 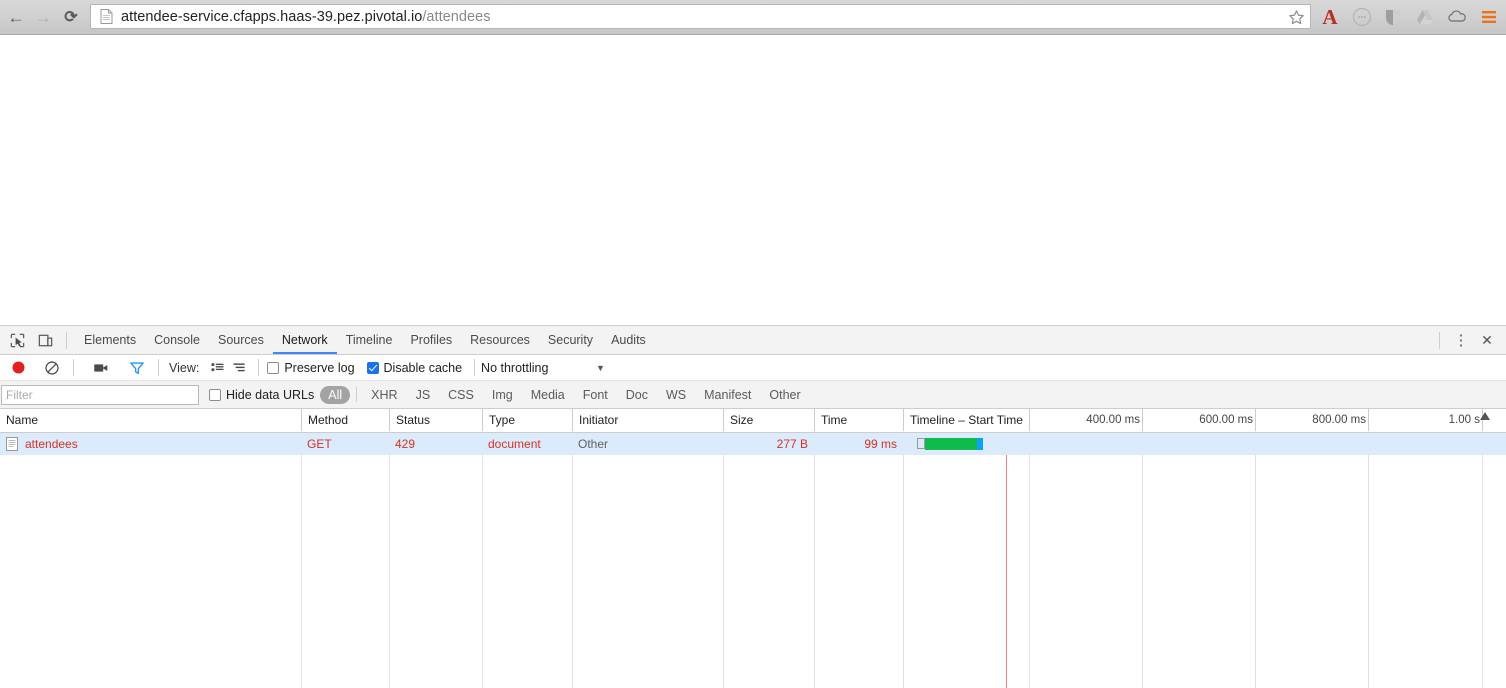 What do you see at coordinates (637, 395) in the screenshot?
I see `type-filter-doc: Doc` at bounding box center [637, 395].